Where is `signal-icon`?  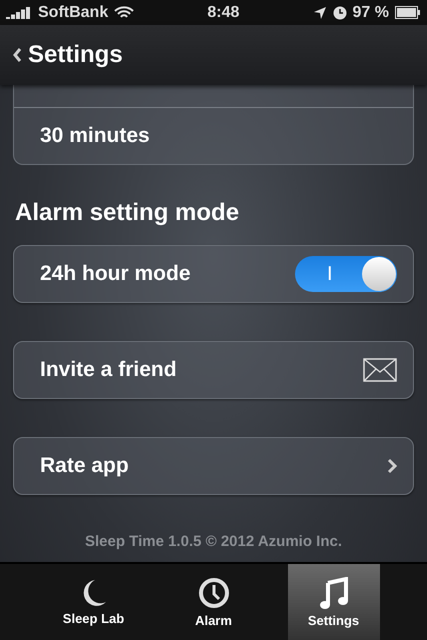 signal-icon is located at coordinates (19, 12).